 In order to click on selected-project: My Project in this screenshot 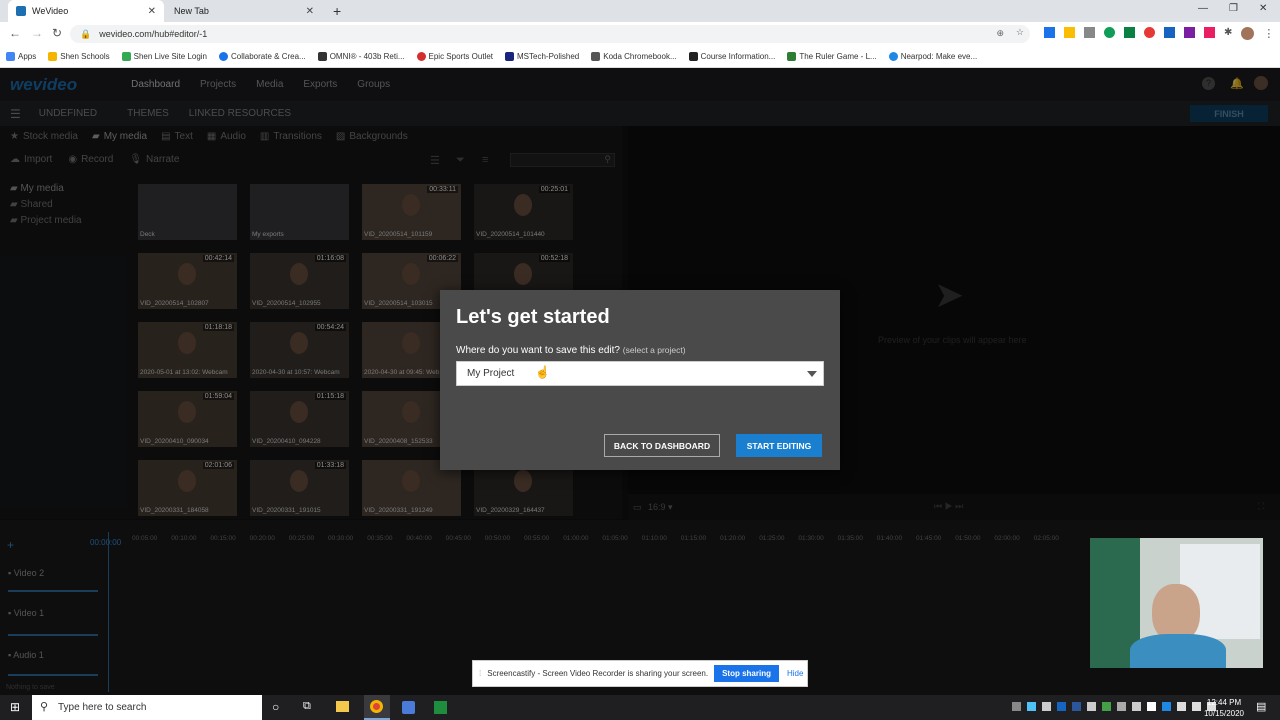, I will do `click(491, 373)`.